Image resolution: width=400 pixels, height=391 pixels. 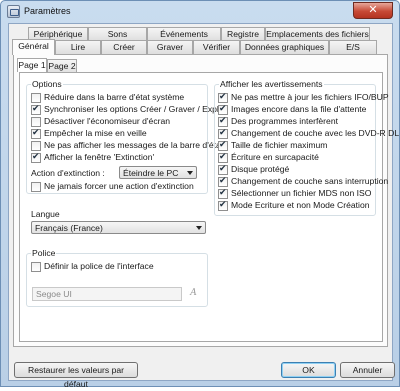 I want to click on app-icon, so click(x=13, y=11).